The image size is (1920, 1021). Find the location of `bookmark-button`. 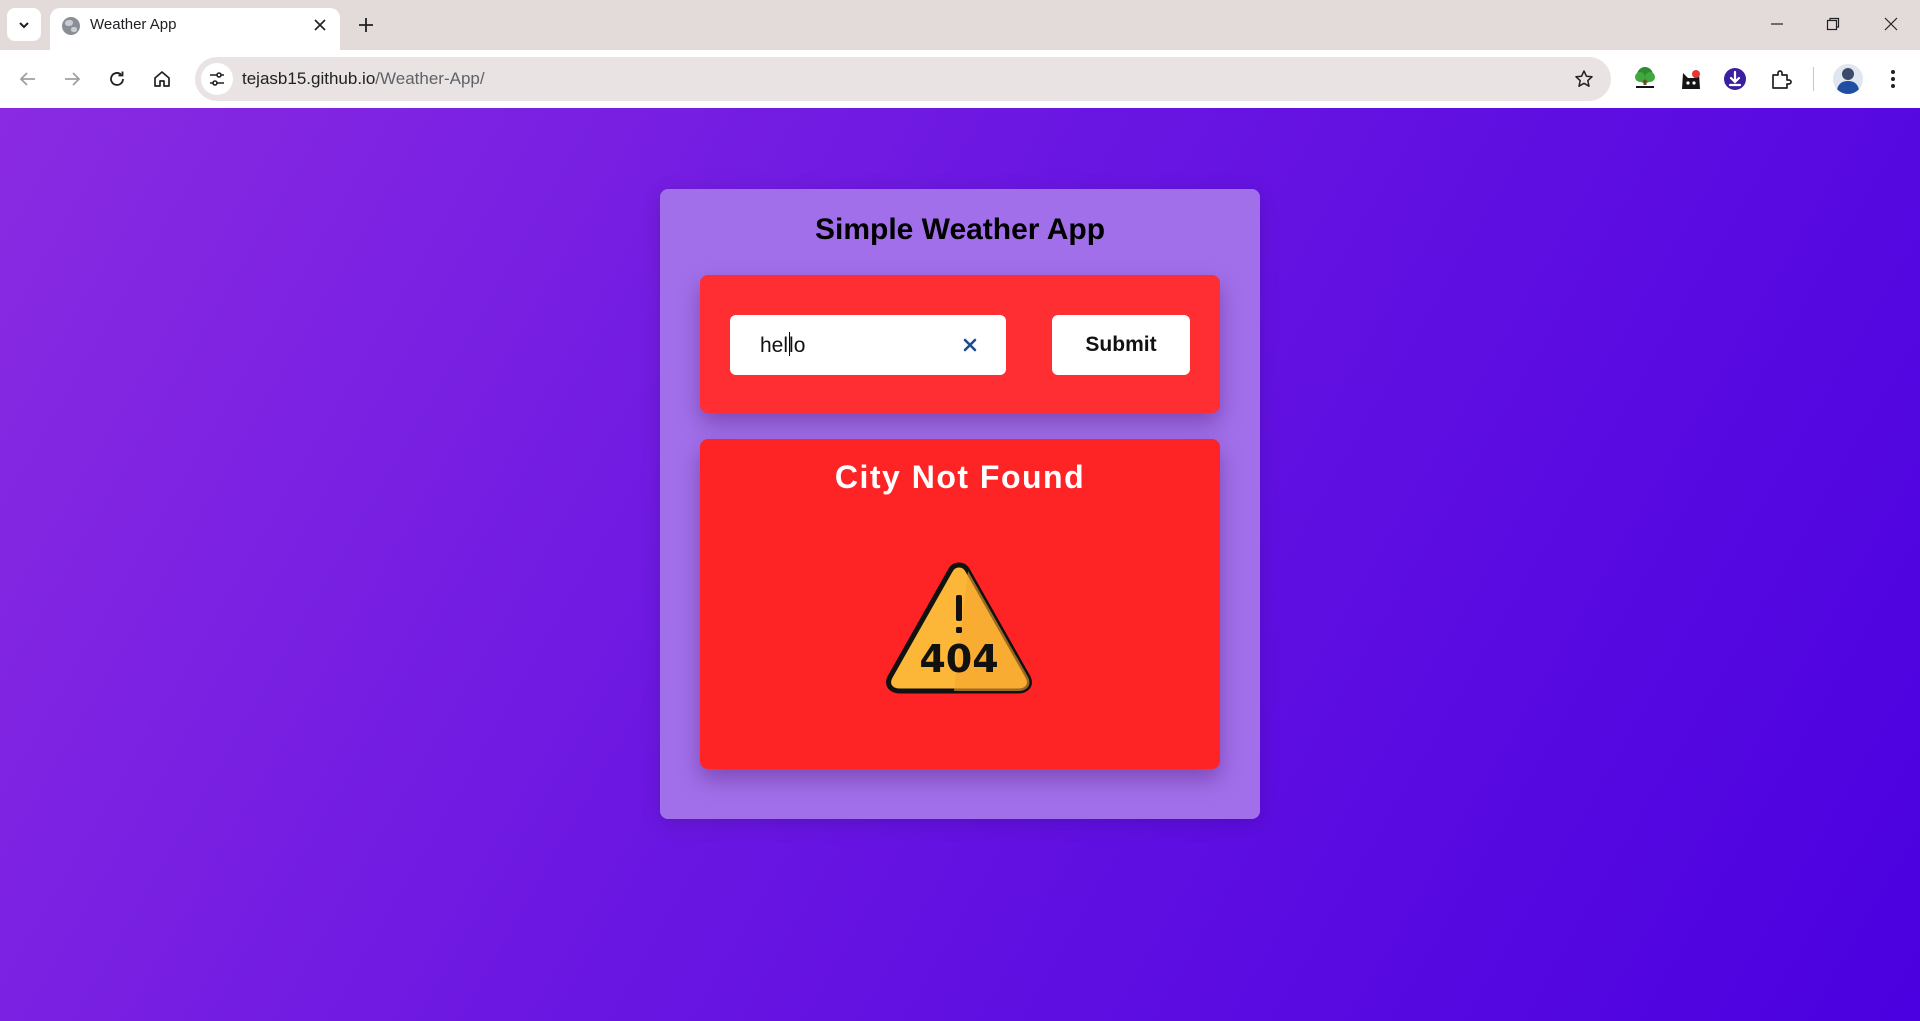

bookmark-button is located at coordinates (1584, 79).